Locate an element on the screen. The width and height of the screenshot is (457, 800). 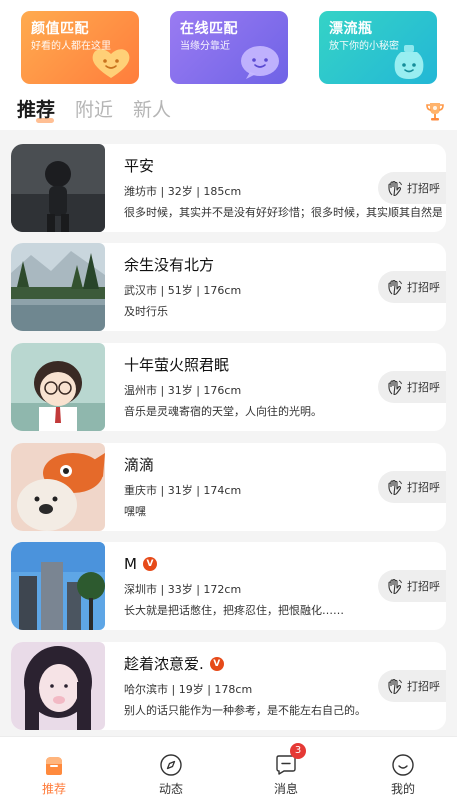
card-drift-bottle: 漂流瓶 放下你的小秘密 is located at coordinates (378, 47).